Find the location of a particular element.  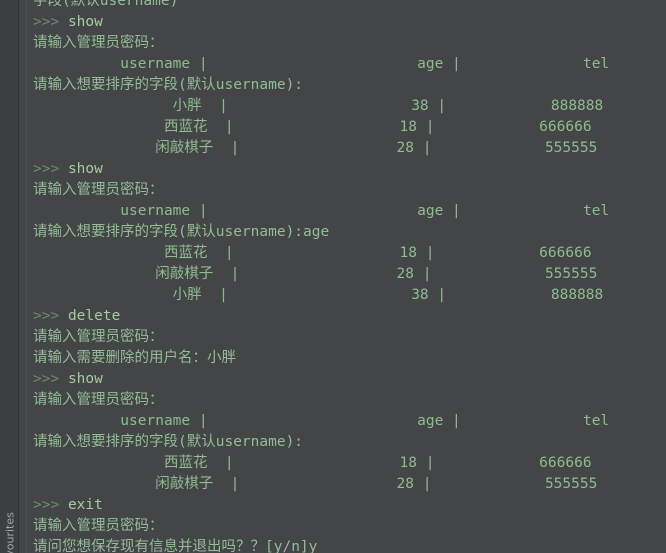

exit-confirm-prompt: 请问您想保存现有信息并退出吗？？[y/n]y is located at coordinates (175, 546).